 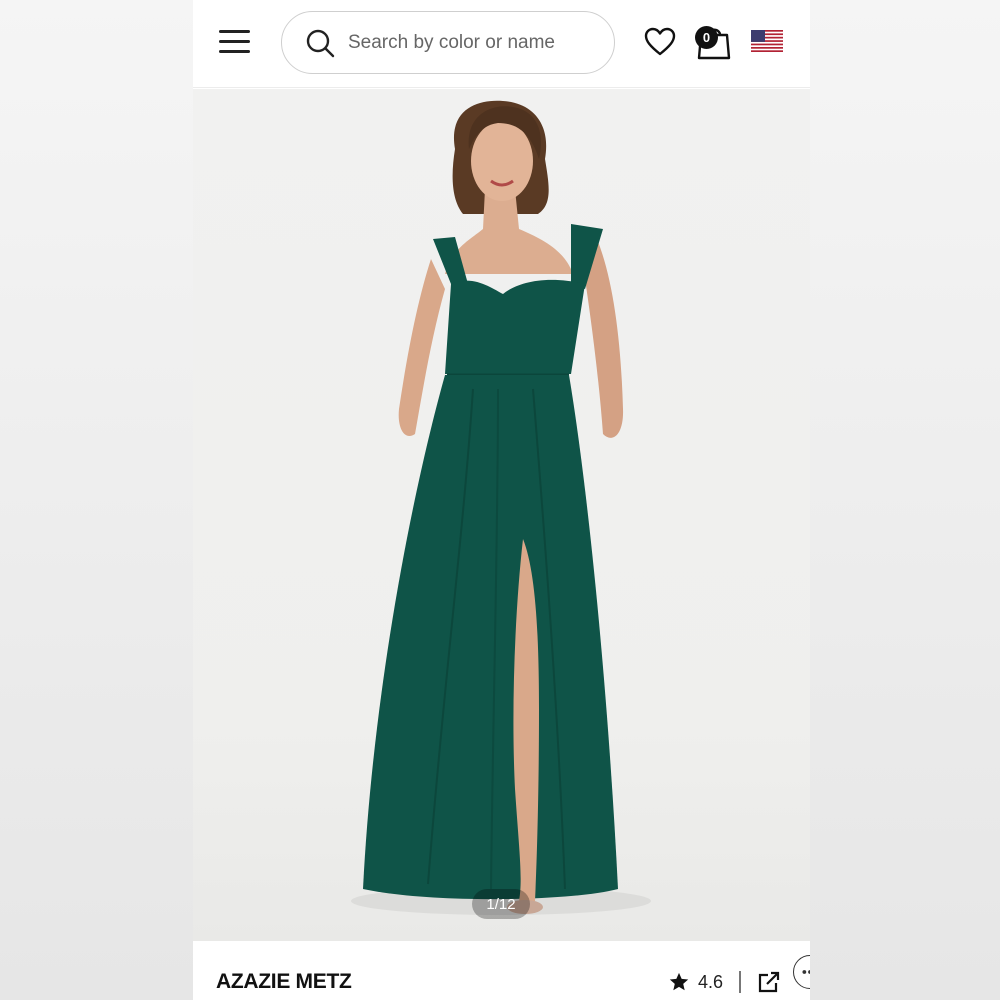 What do you see at coordinates (501, 904) in the screenshot?
I see `image-pager: 1/12` at bounding box center [501, 904].